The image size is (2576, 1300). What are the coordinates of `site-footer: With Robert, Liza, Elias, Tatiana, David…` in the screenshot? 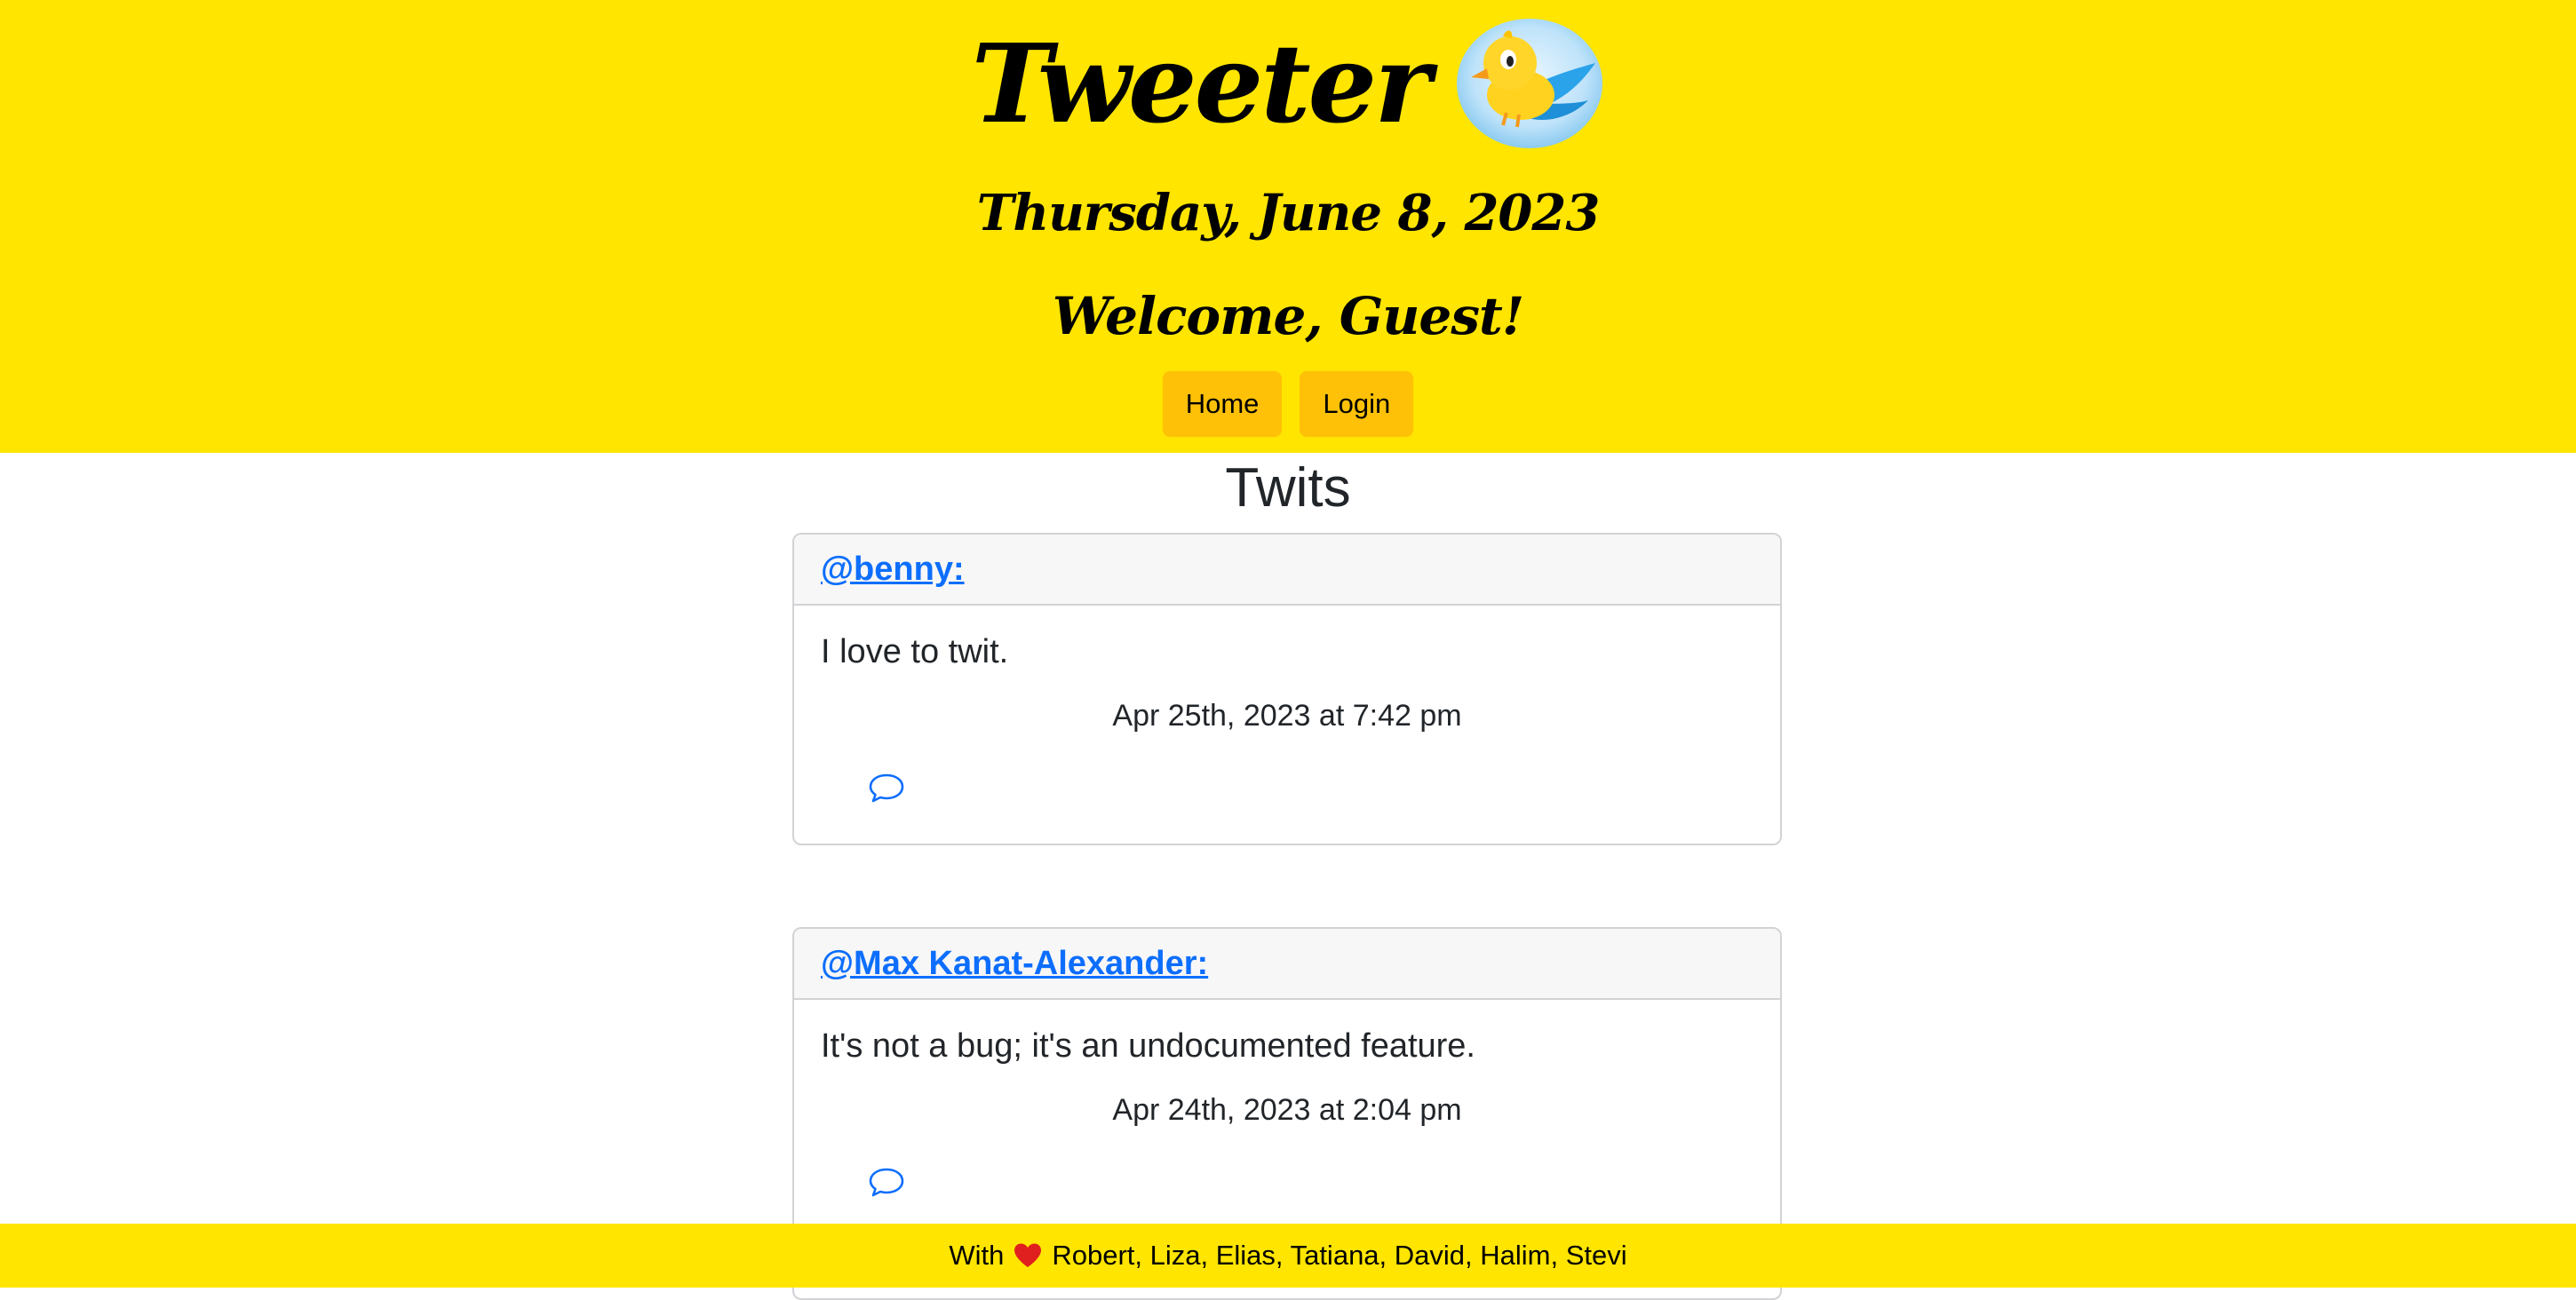 It's located at (1288, 1256).